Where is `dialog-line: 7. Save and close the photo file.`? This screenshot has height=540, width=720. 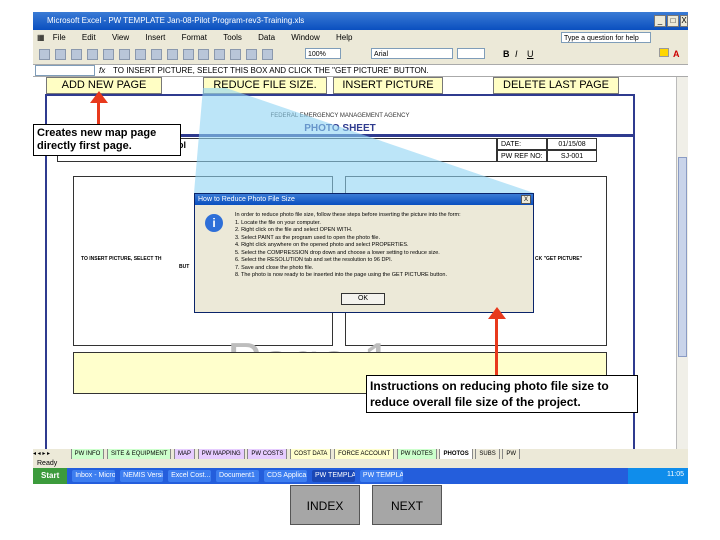 dialog-line: 7. Save and close the photo file. is located at coordinates (274, 267).